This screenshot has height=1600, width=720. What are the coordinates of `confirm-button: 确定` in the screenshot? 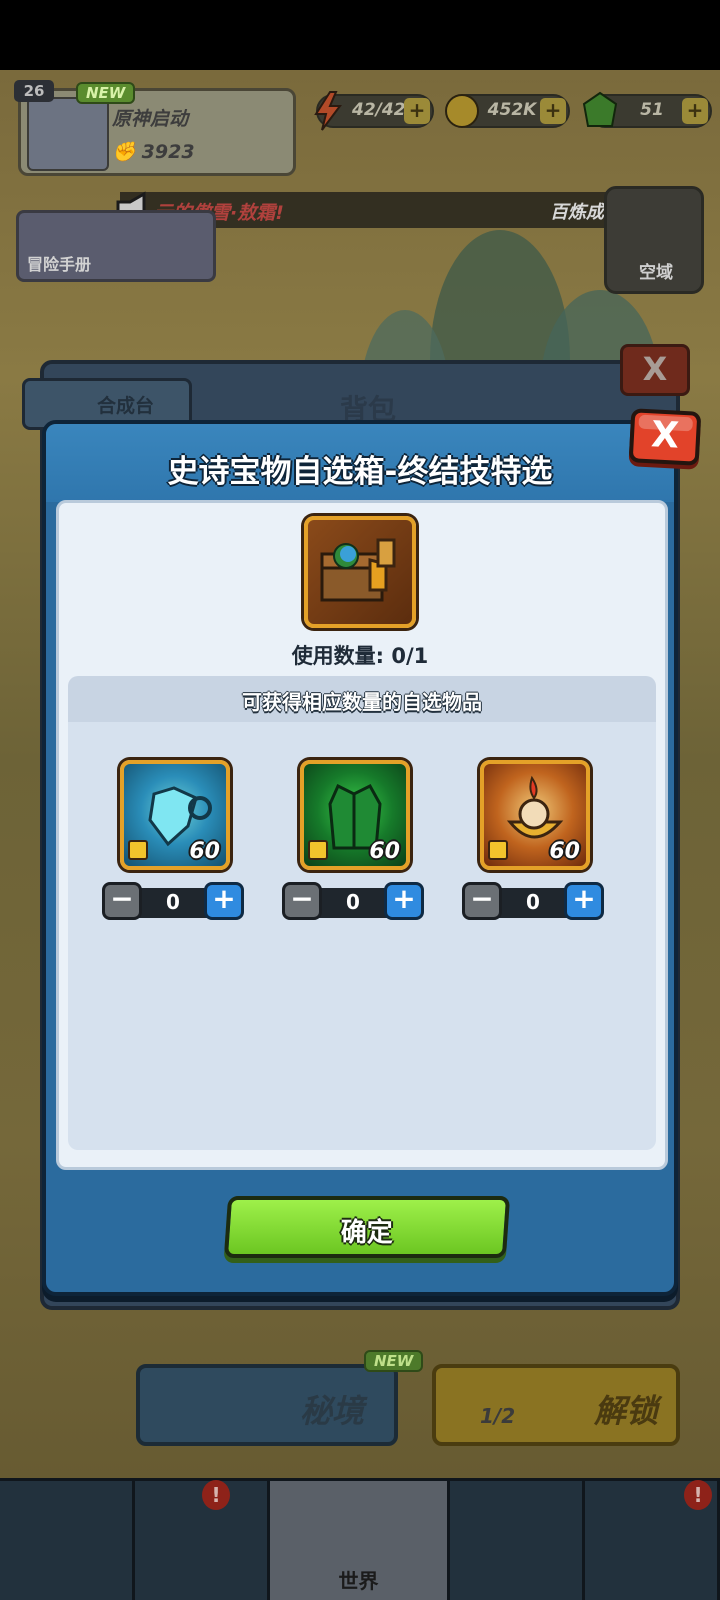 It's located at (367, 1227).